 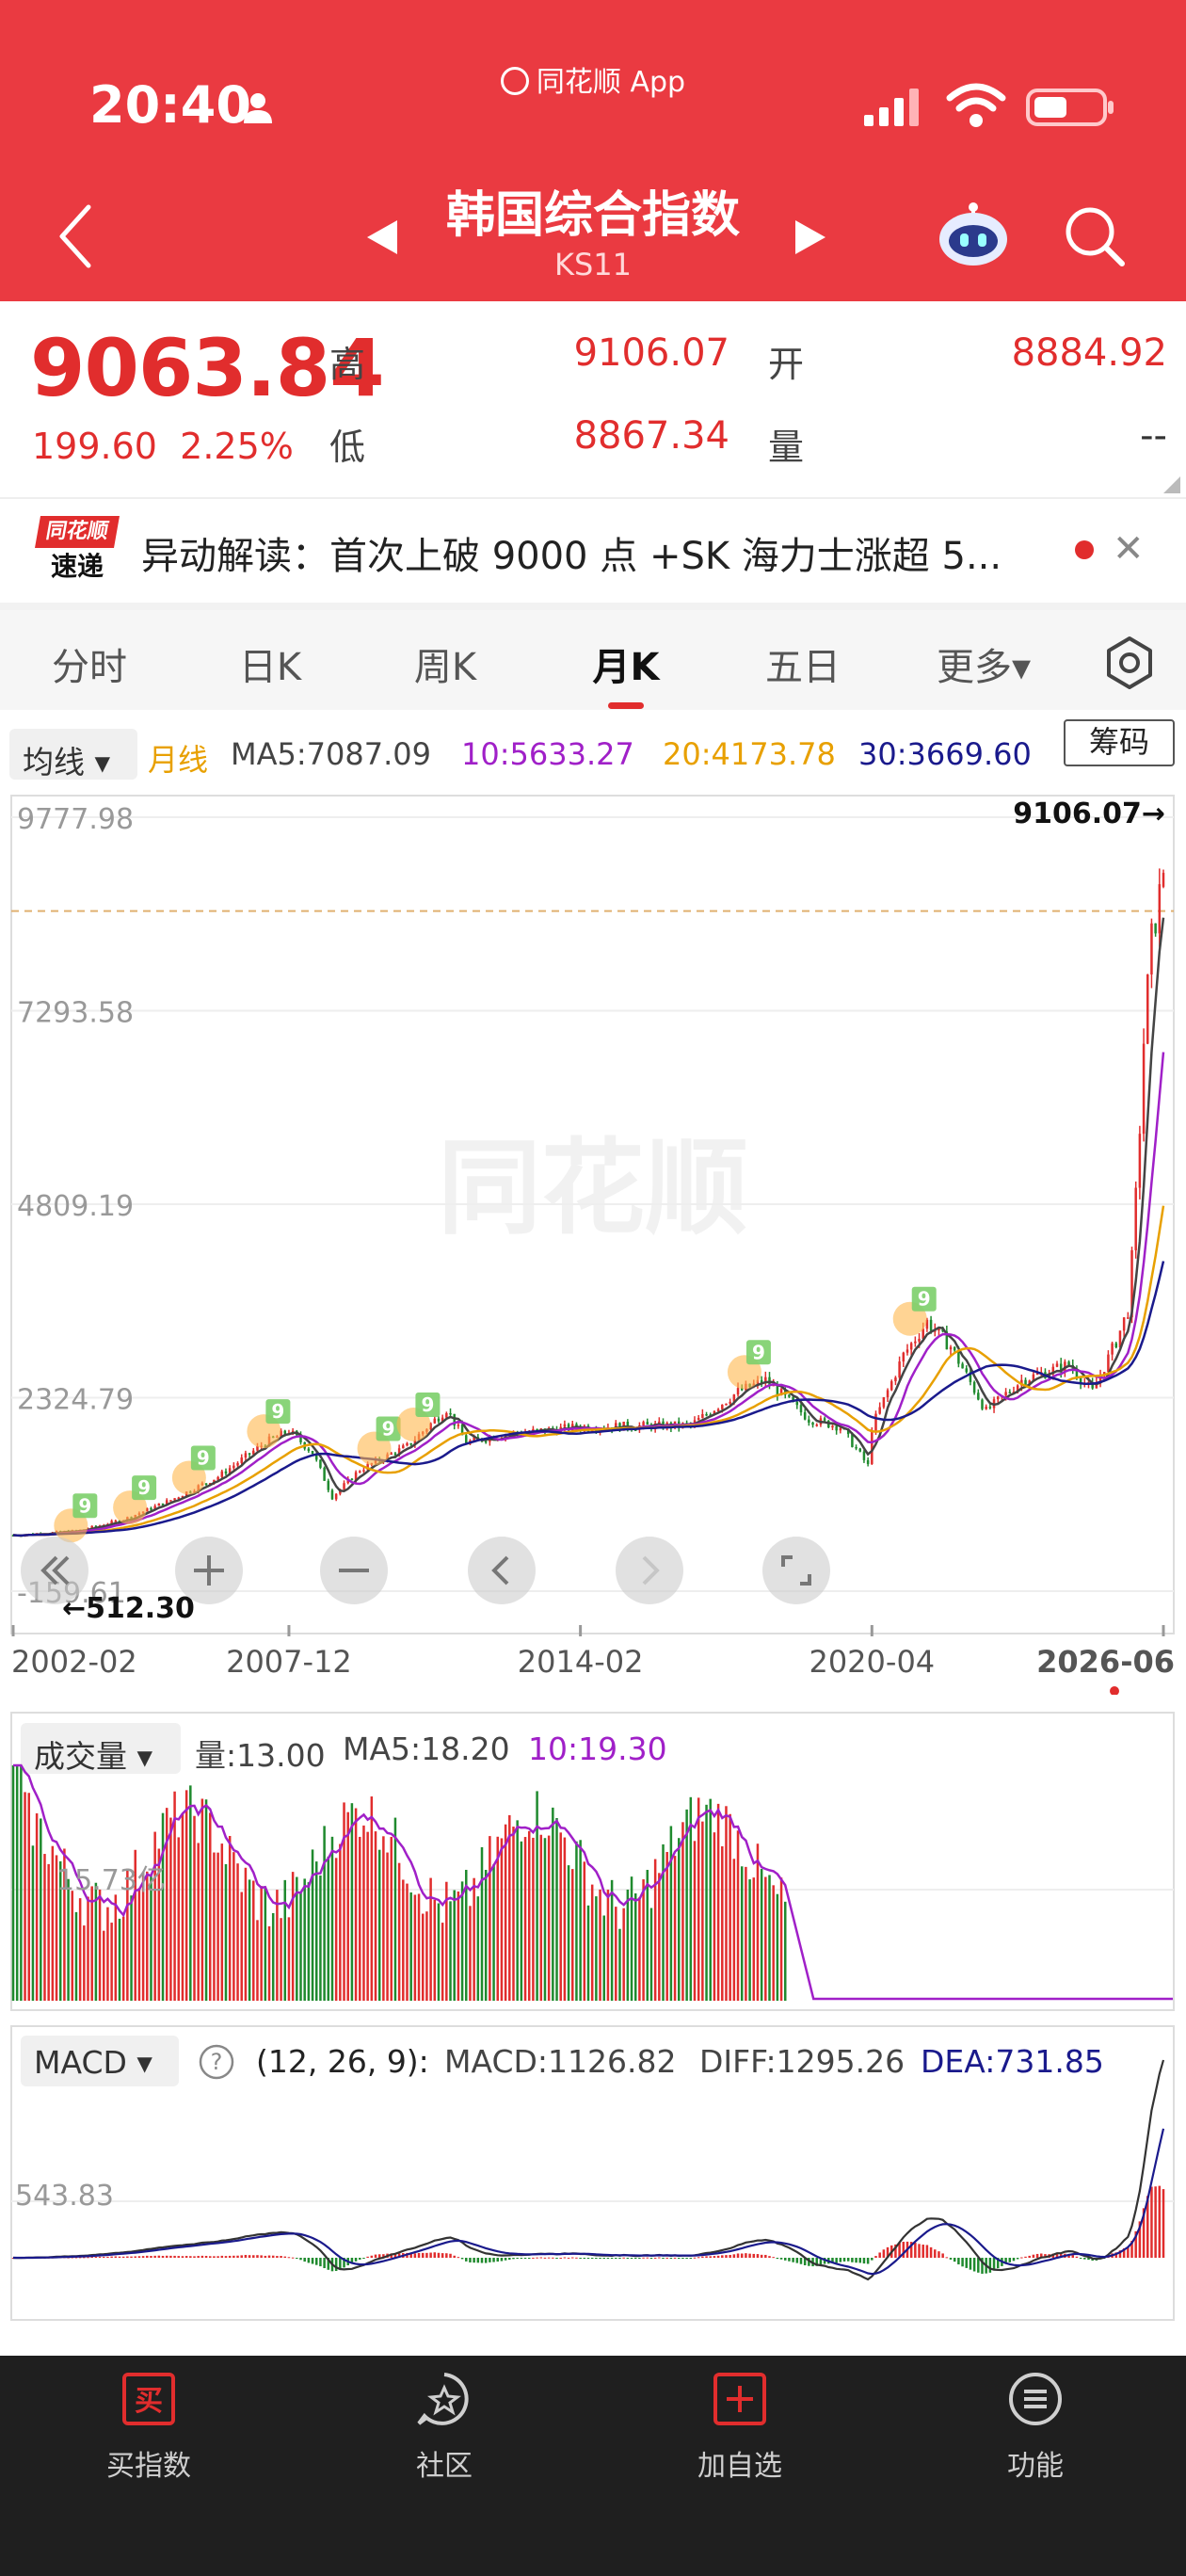 What do you see at coordinates (89, 663) in the screenshot?
I see `tab-intraday: 分时` at bounding box center [89, 663].